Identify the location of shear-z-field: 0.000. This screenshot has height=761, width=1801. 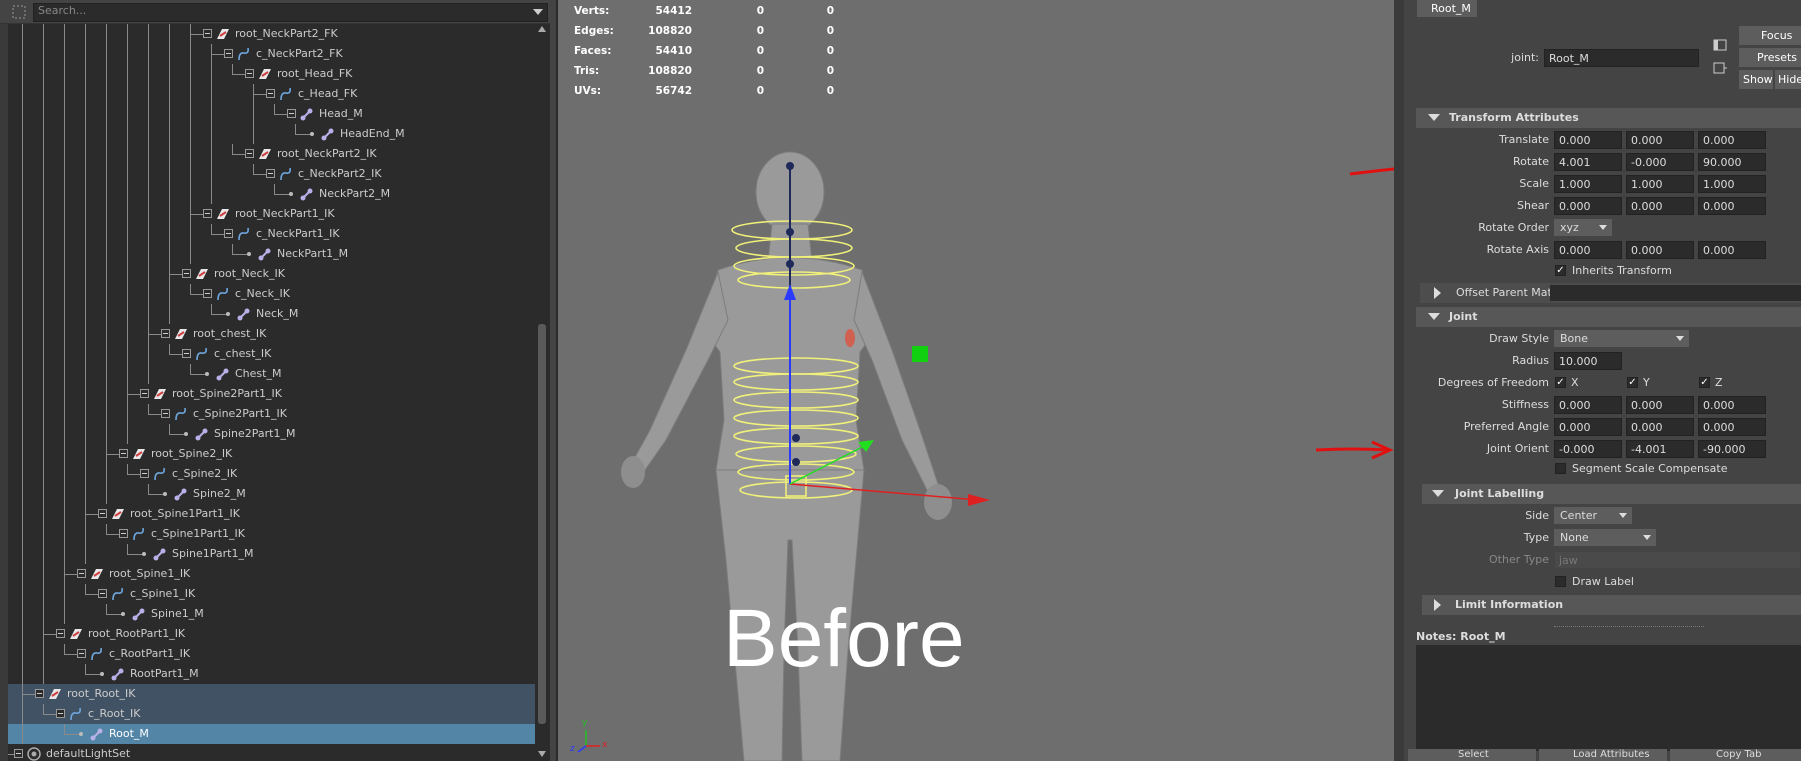
(1732, 206).